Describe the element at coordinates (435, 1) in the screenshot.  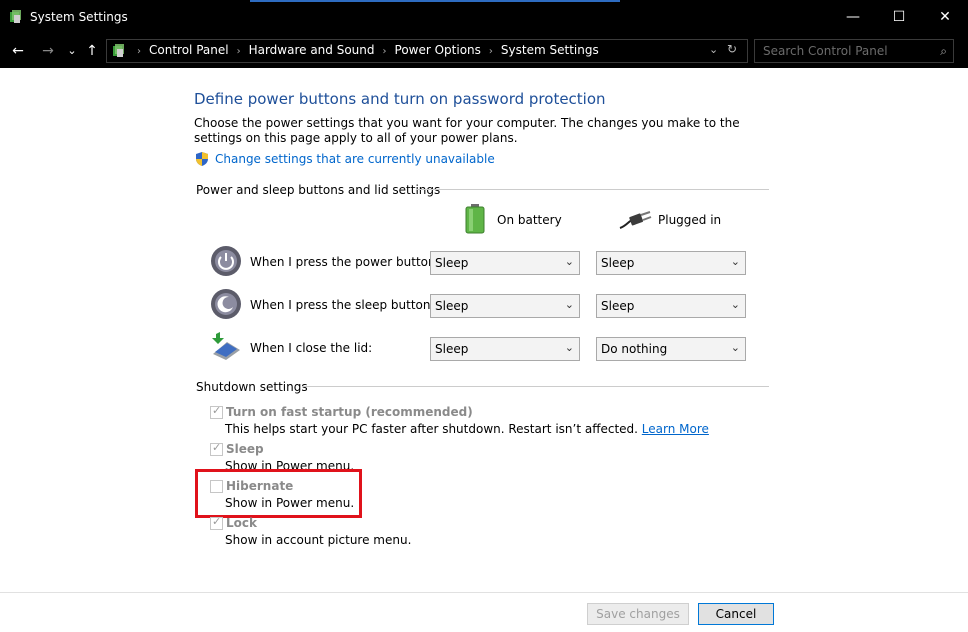
I see `title-accent-stripe` at that location.